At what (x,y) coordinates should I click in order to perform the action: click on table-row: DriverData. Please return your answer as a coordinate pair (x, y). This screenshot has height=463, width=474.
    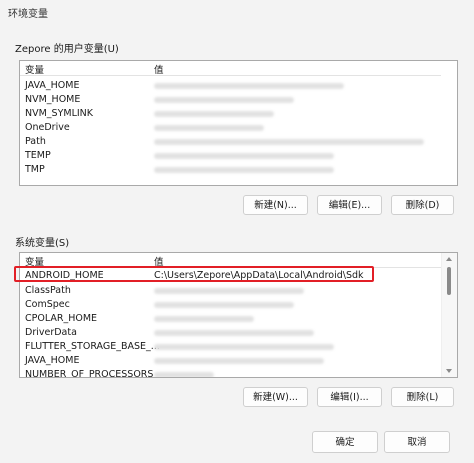
    Looking at the image, I should click on (230, 333).